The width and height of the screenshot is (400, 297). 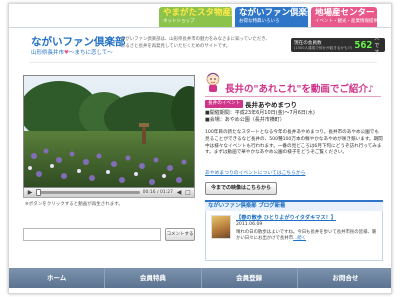 I want to click on comment-button: コメントする, so click(x=180, y=234).